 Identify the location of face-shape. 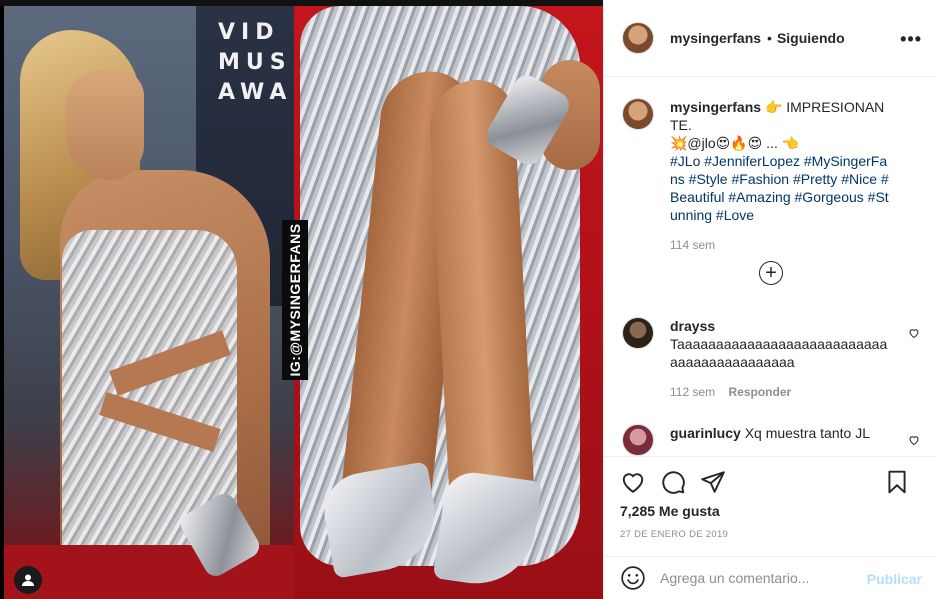
(105, 125).